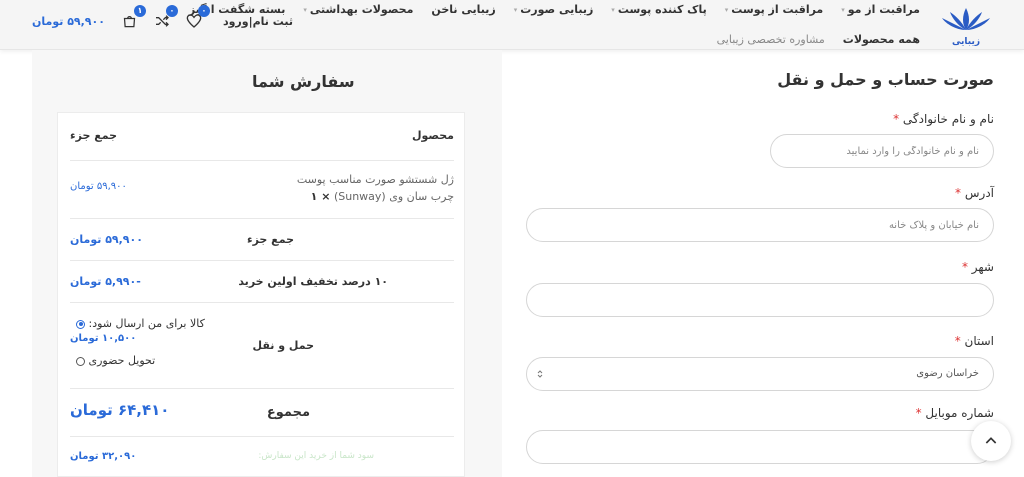 The width and height of the screenshot is (1024, 477). Describe the element at coordinates (771, 40) in the screenshot. I see `nav-consulting: مشاوره تخصصی زیبایی` at that location.